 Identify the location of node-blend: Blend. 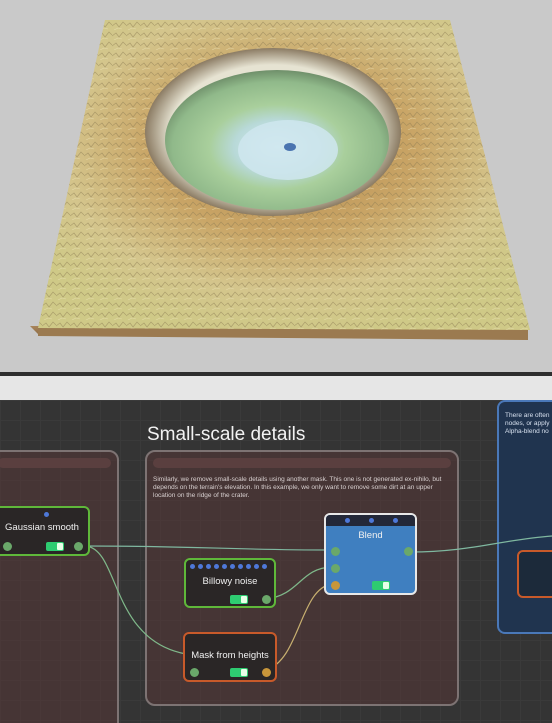
(370, 554).